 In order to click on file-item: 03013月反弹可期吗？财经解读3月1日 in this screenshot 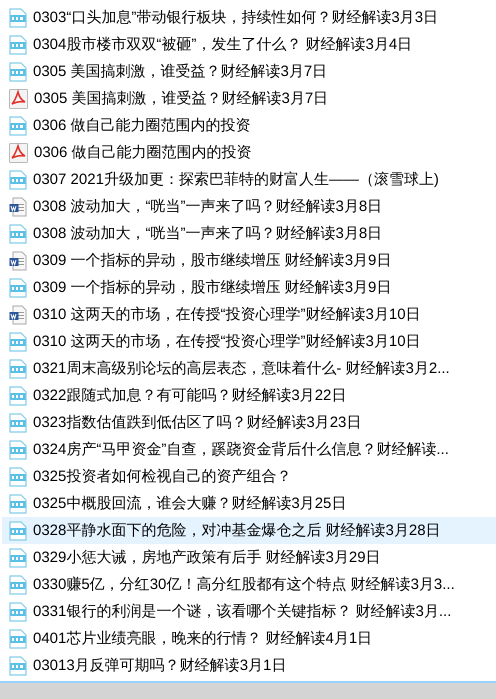, I will do `click(249, 665)`.